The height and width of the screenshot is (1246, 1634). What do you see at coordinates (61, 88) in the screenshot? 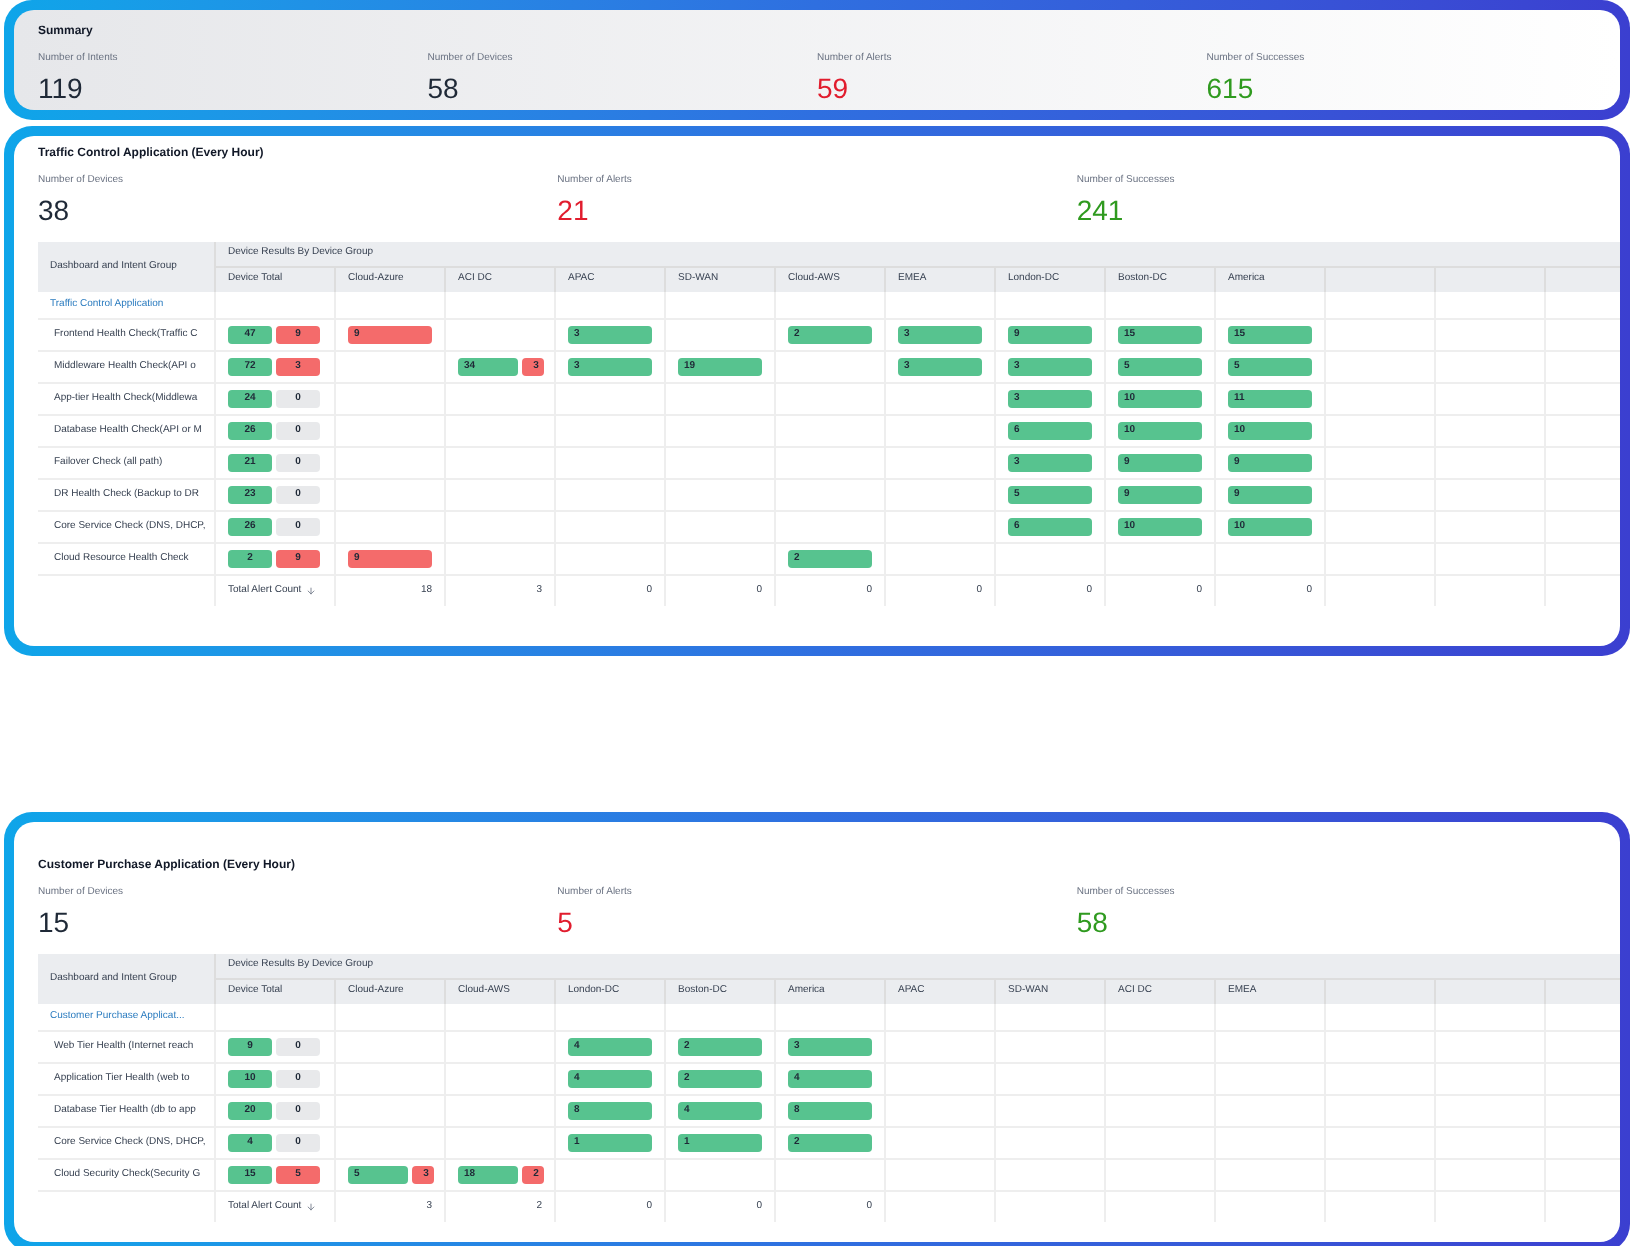
I see `metric-value: 119` at bounding box center [61, 88].